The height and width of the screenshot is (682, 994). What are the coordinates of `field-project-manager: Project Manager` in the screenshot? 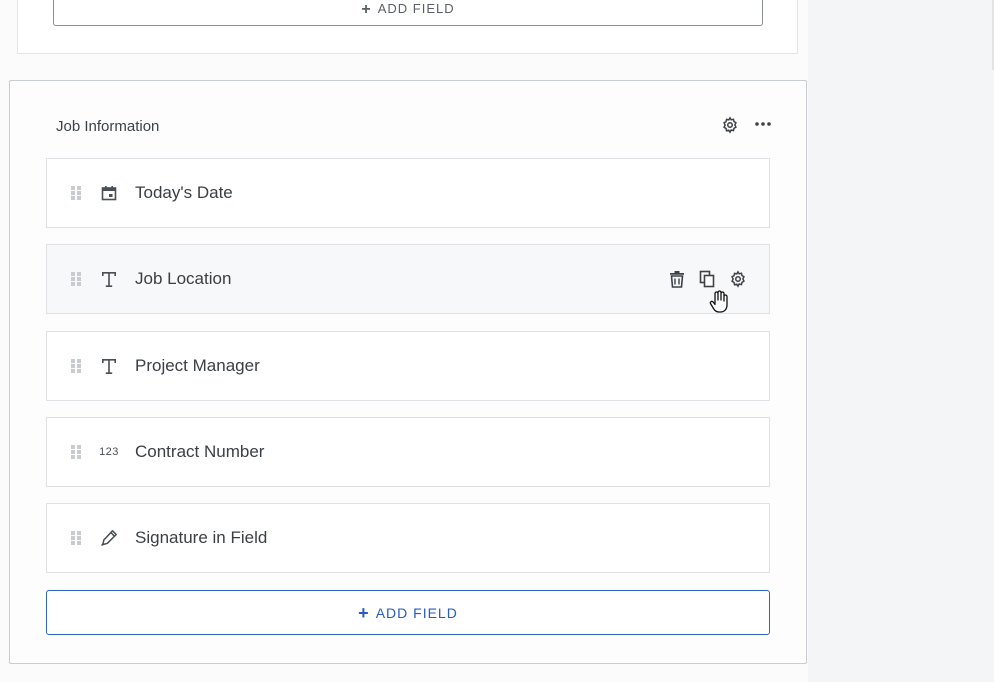 It's located at (408, 366).